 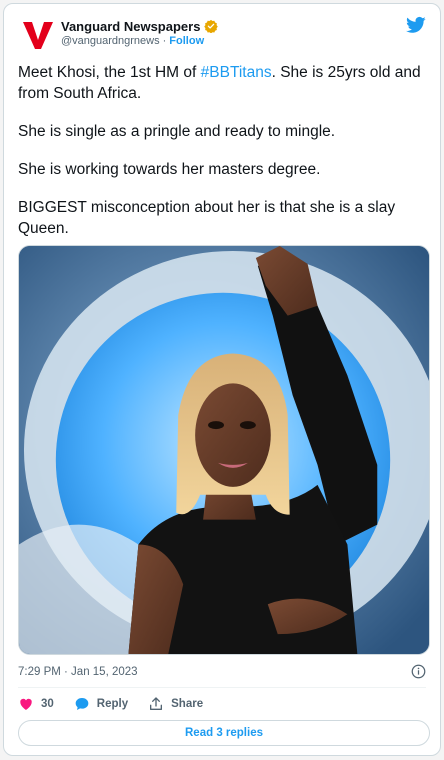 I want to click on speech-bubble-icon, so click(x=82, y=704).